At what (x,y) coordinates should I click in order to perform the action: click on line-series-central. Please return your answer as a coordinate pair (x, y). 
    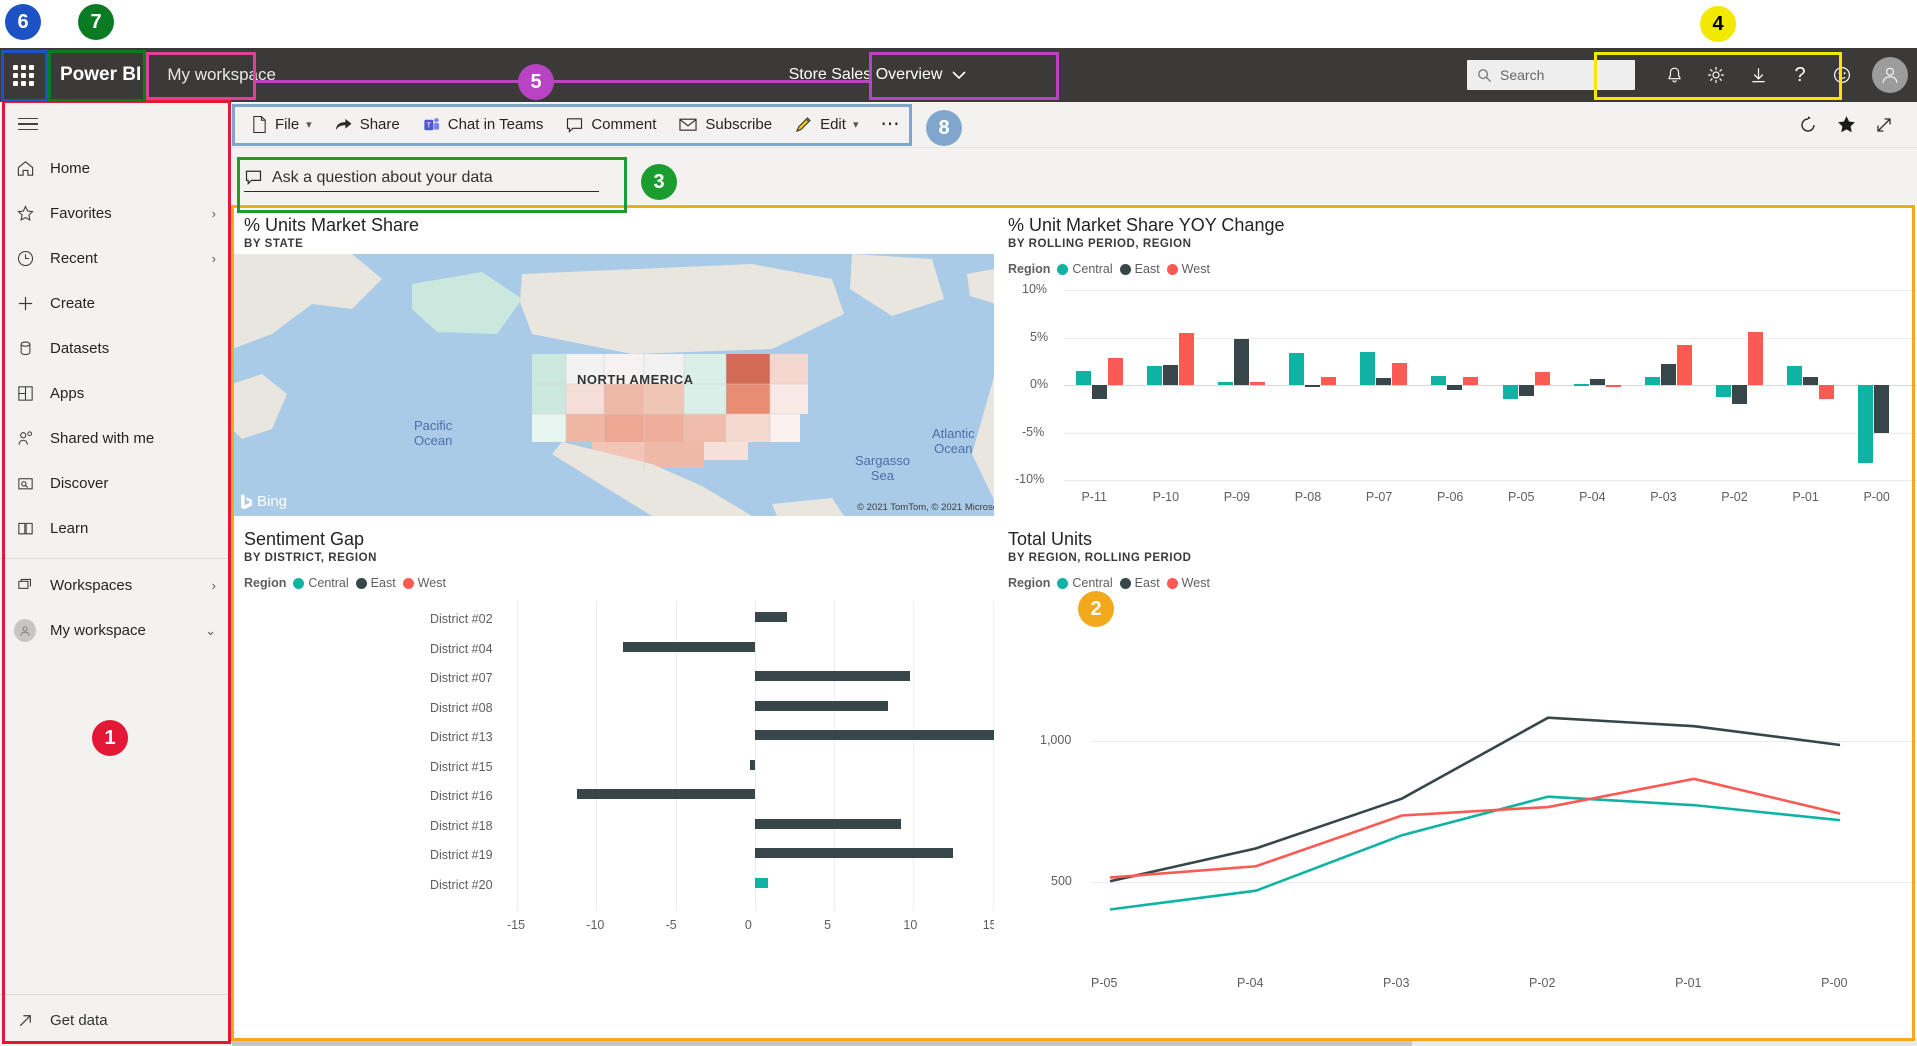
    Looking at the image, I should click on (1475, 853).